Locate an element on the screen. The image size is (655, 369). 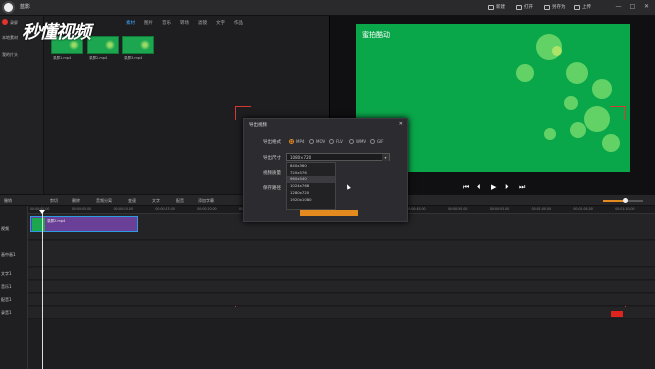
chevron-down-icon: ▾ is located at coordinates (385, 157).